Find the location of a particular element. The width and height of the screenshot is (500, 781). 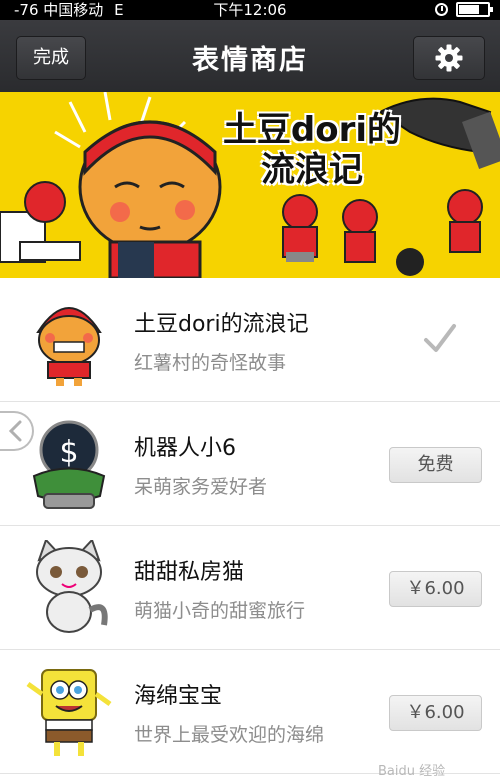

banner-title: 土豆dori的 流浪记 is located at coordinates (312, 150).